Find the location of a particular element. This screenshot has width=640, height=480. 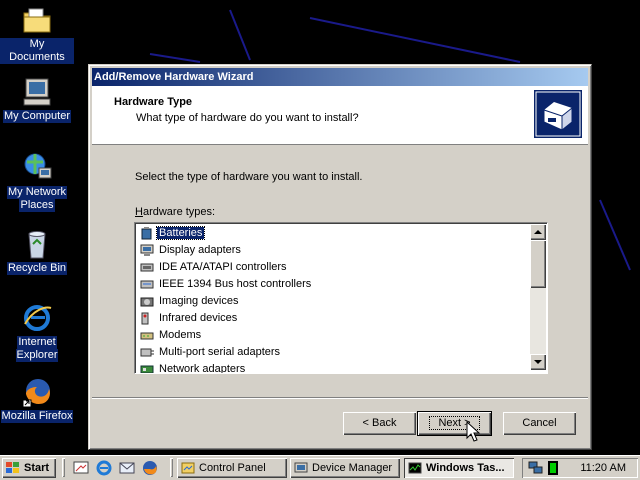

desktop-icon-label: My Computer is located at coordinates (37, 116).